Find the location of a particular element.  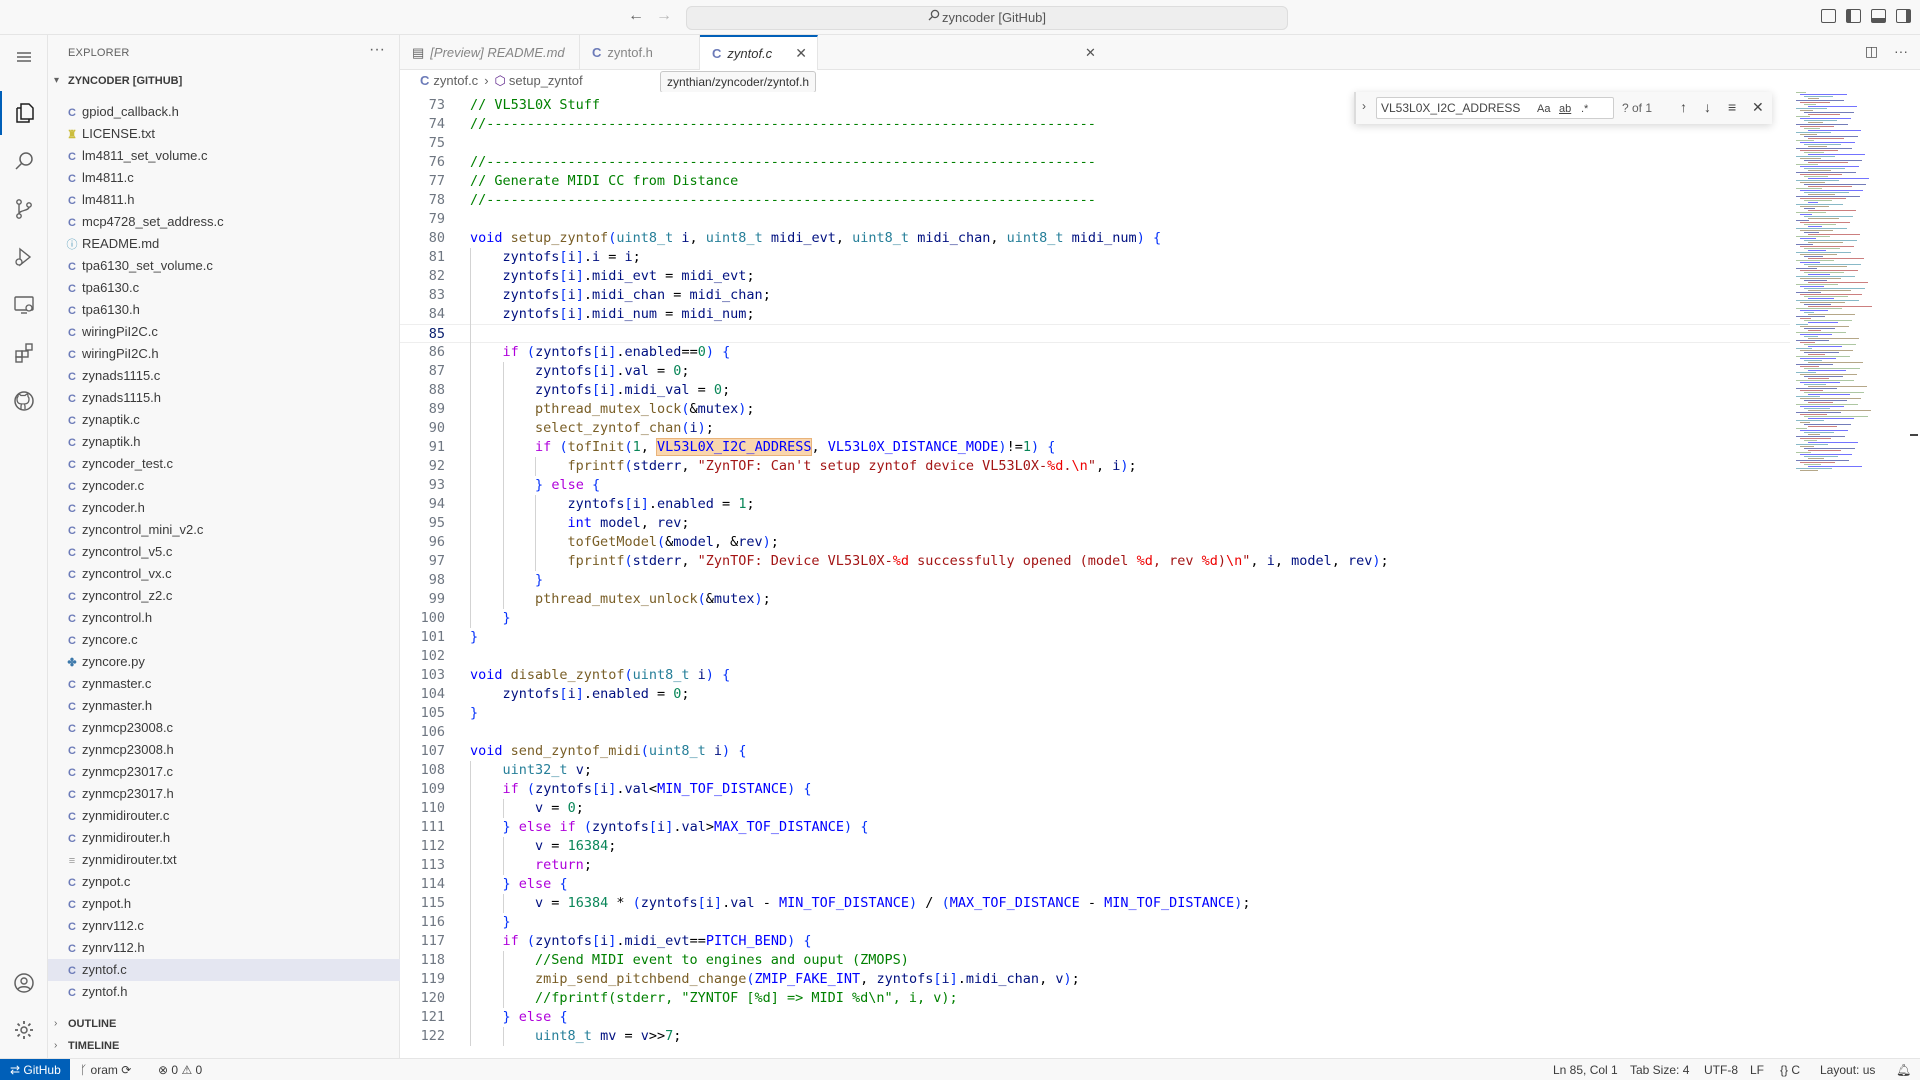

file-item: Czyncore.c is located at coordinates (224, 640).